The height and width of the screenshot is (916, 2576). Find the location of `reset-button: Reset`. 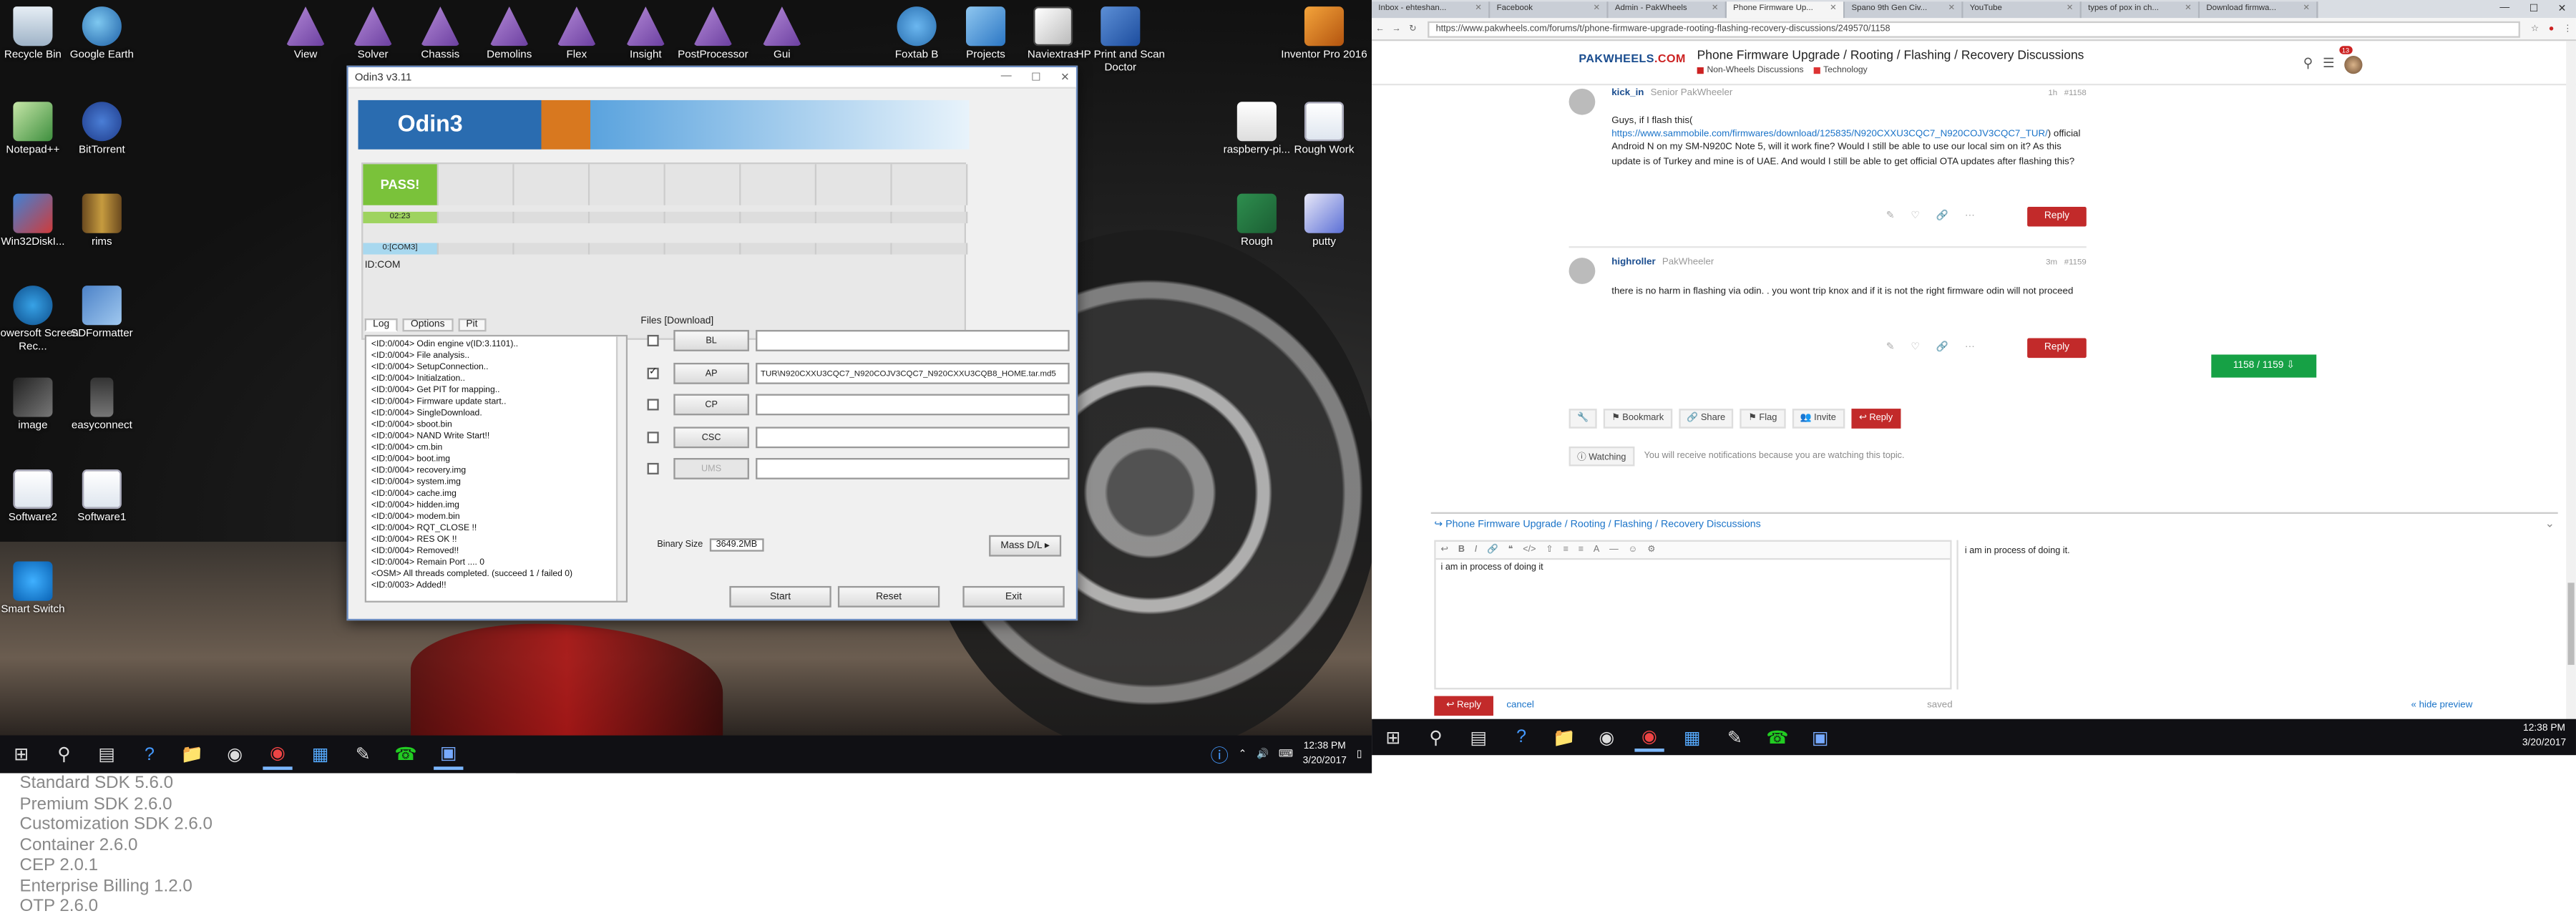

reset-button: Reset is located at coordinates (888, 596).